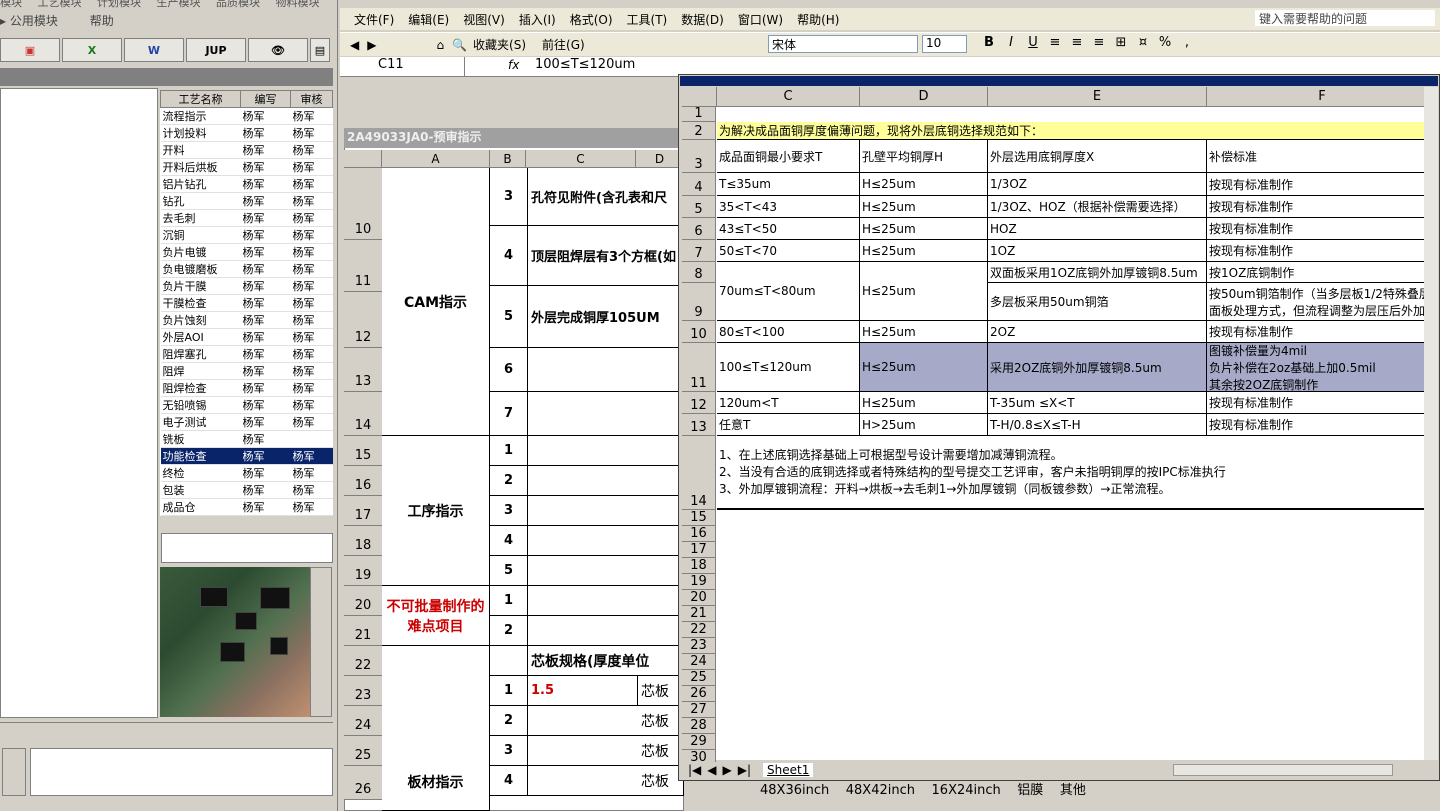 The width and height of the screenshot is (1440, 811). I want to click on goto-button: 前往(G), so click(563, 44).